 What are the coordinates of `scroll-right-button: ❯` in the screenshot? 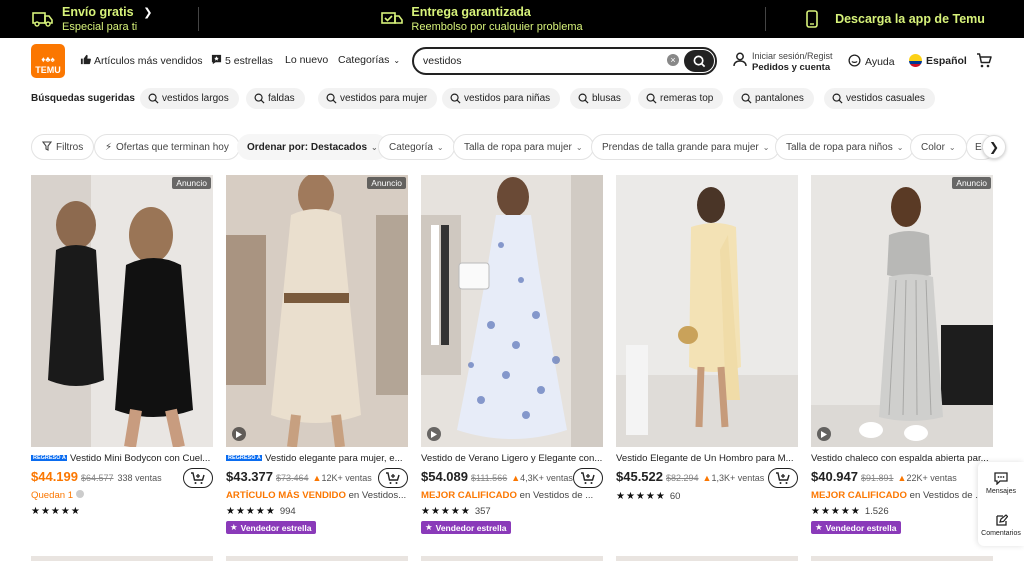 It's located at (994, 147).